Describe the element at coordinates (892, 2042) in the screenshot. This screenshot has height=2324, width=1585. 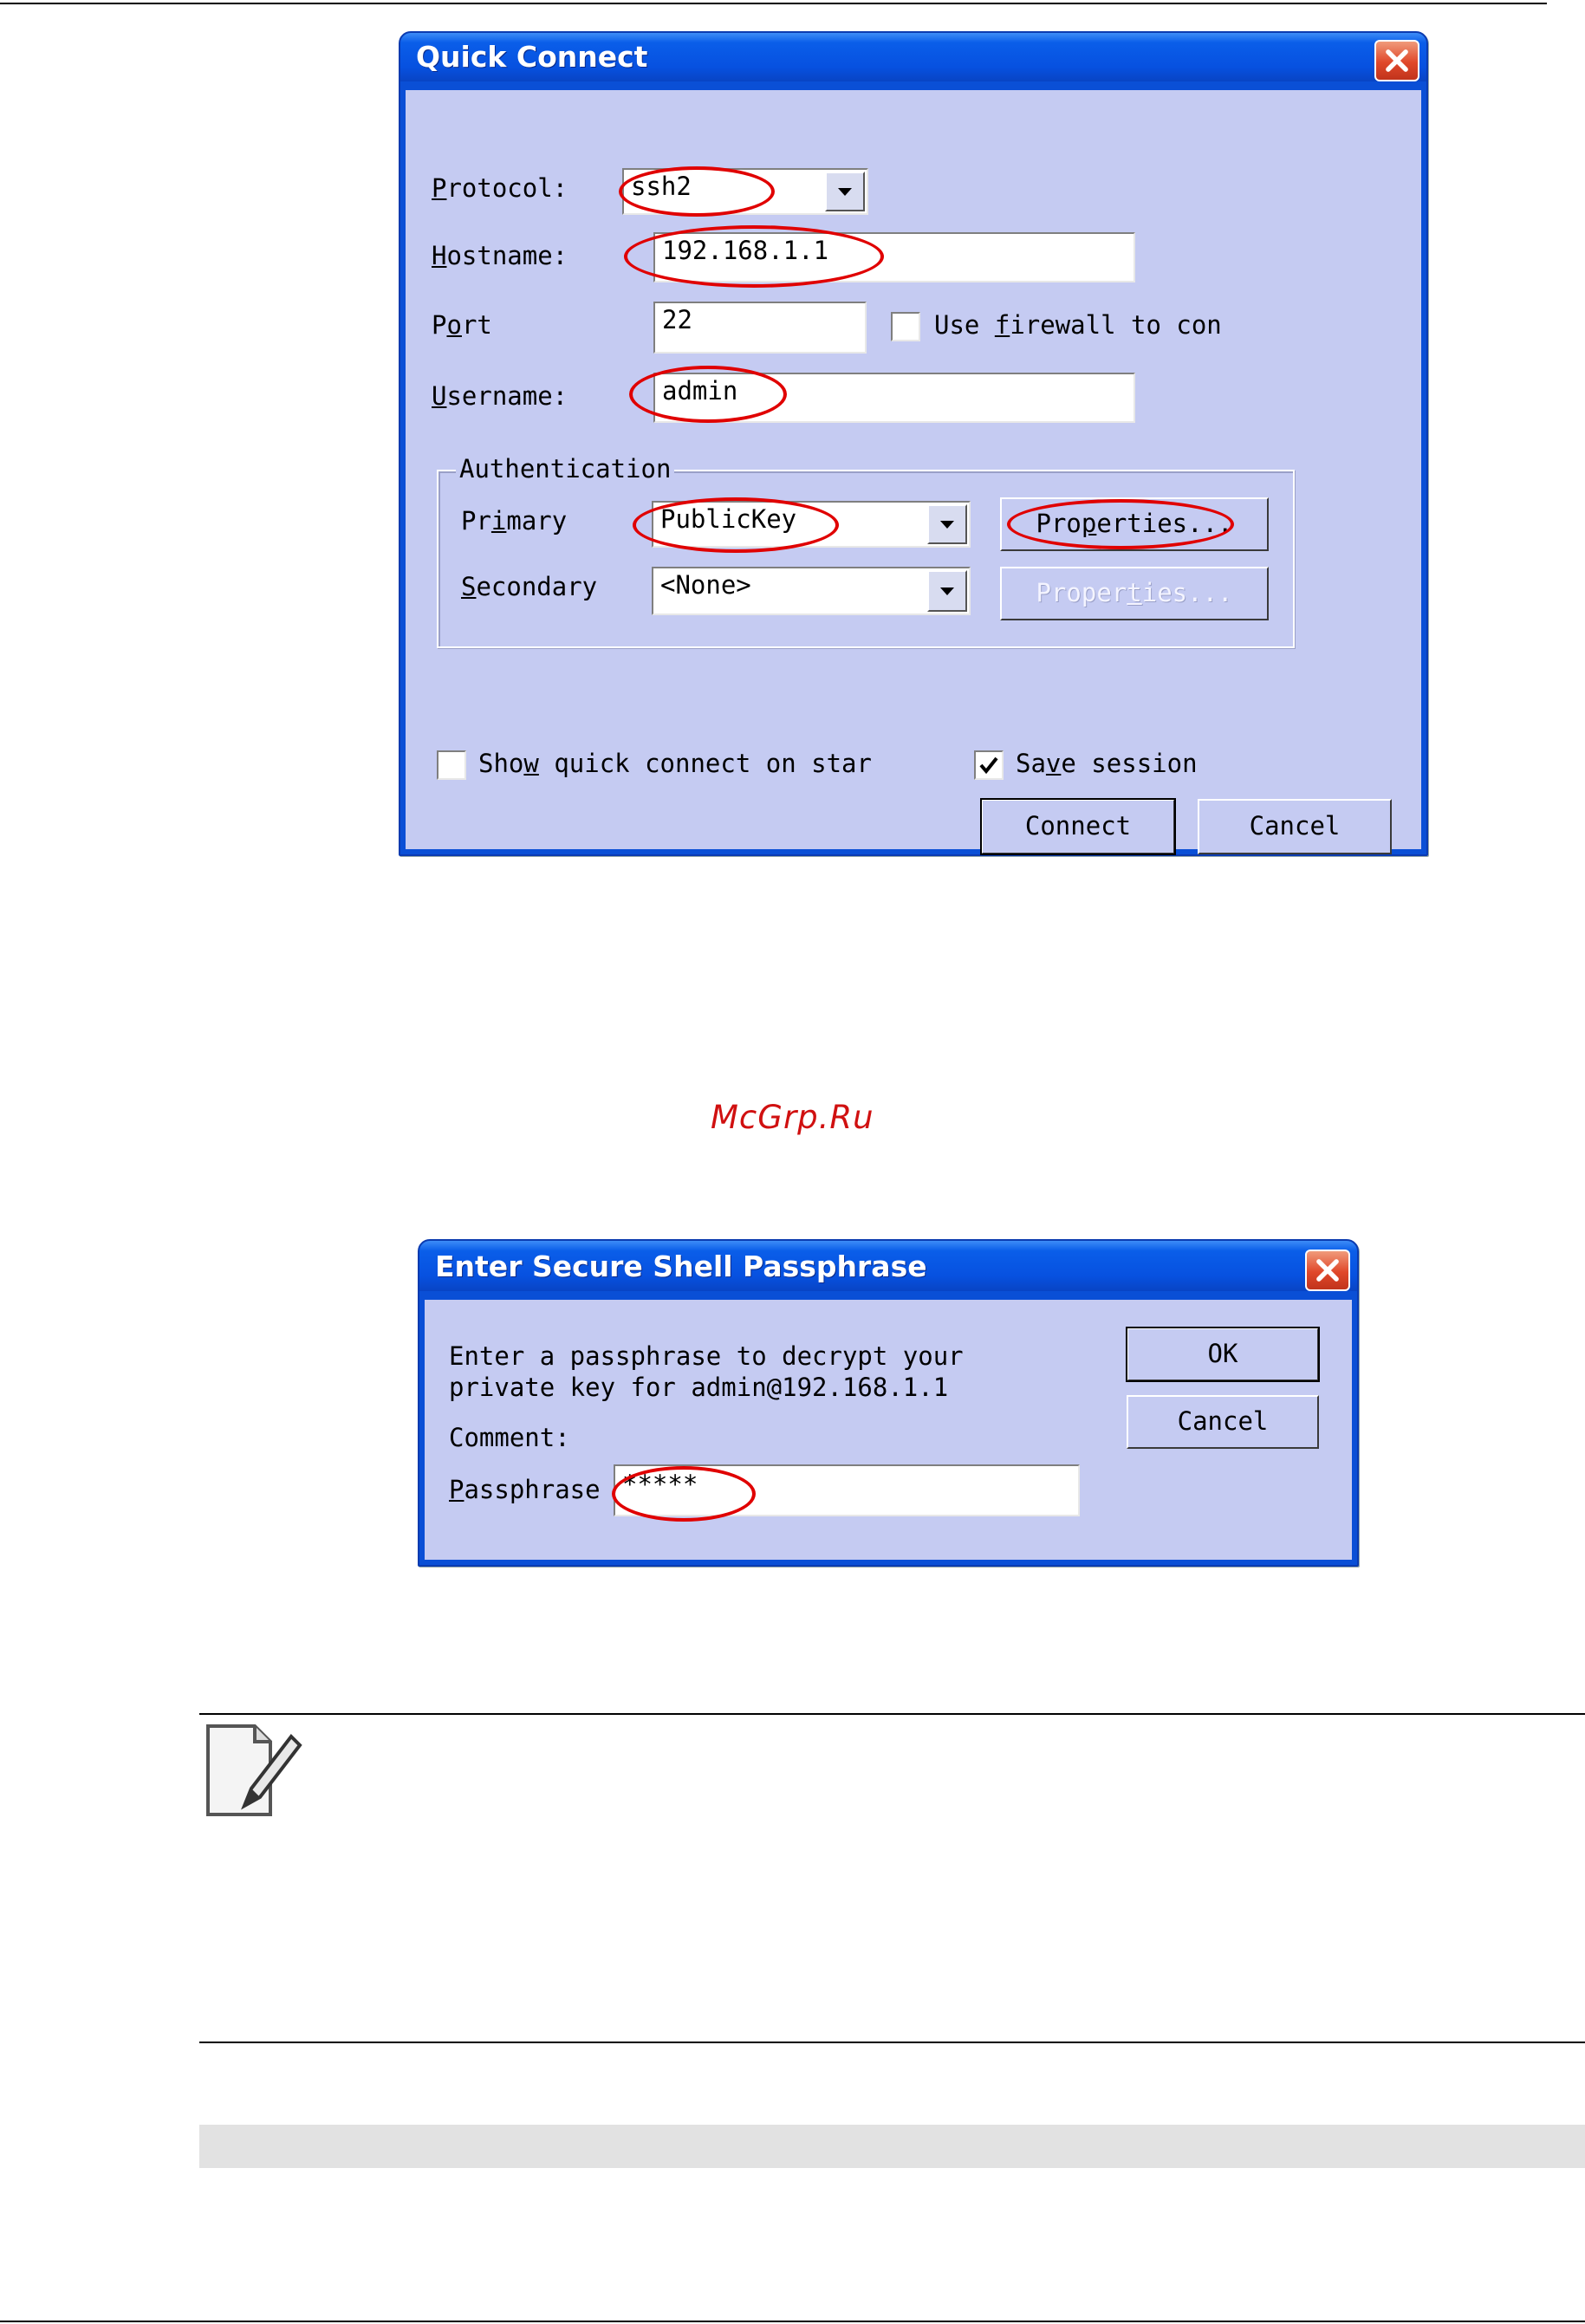
I see `note-bottom-rule` at that location.